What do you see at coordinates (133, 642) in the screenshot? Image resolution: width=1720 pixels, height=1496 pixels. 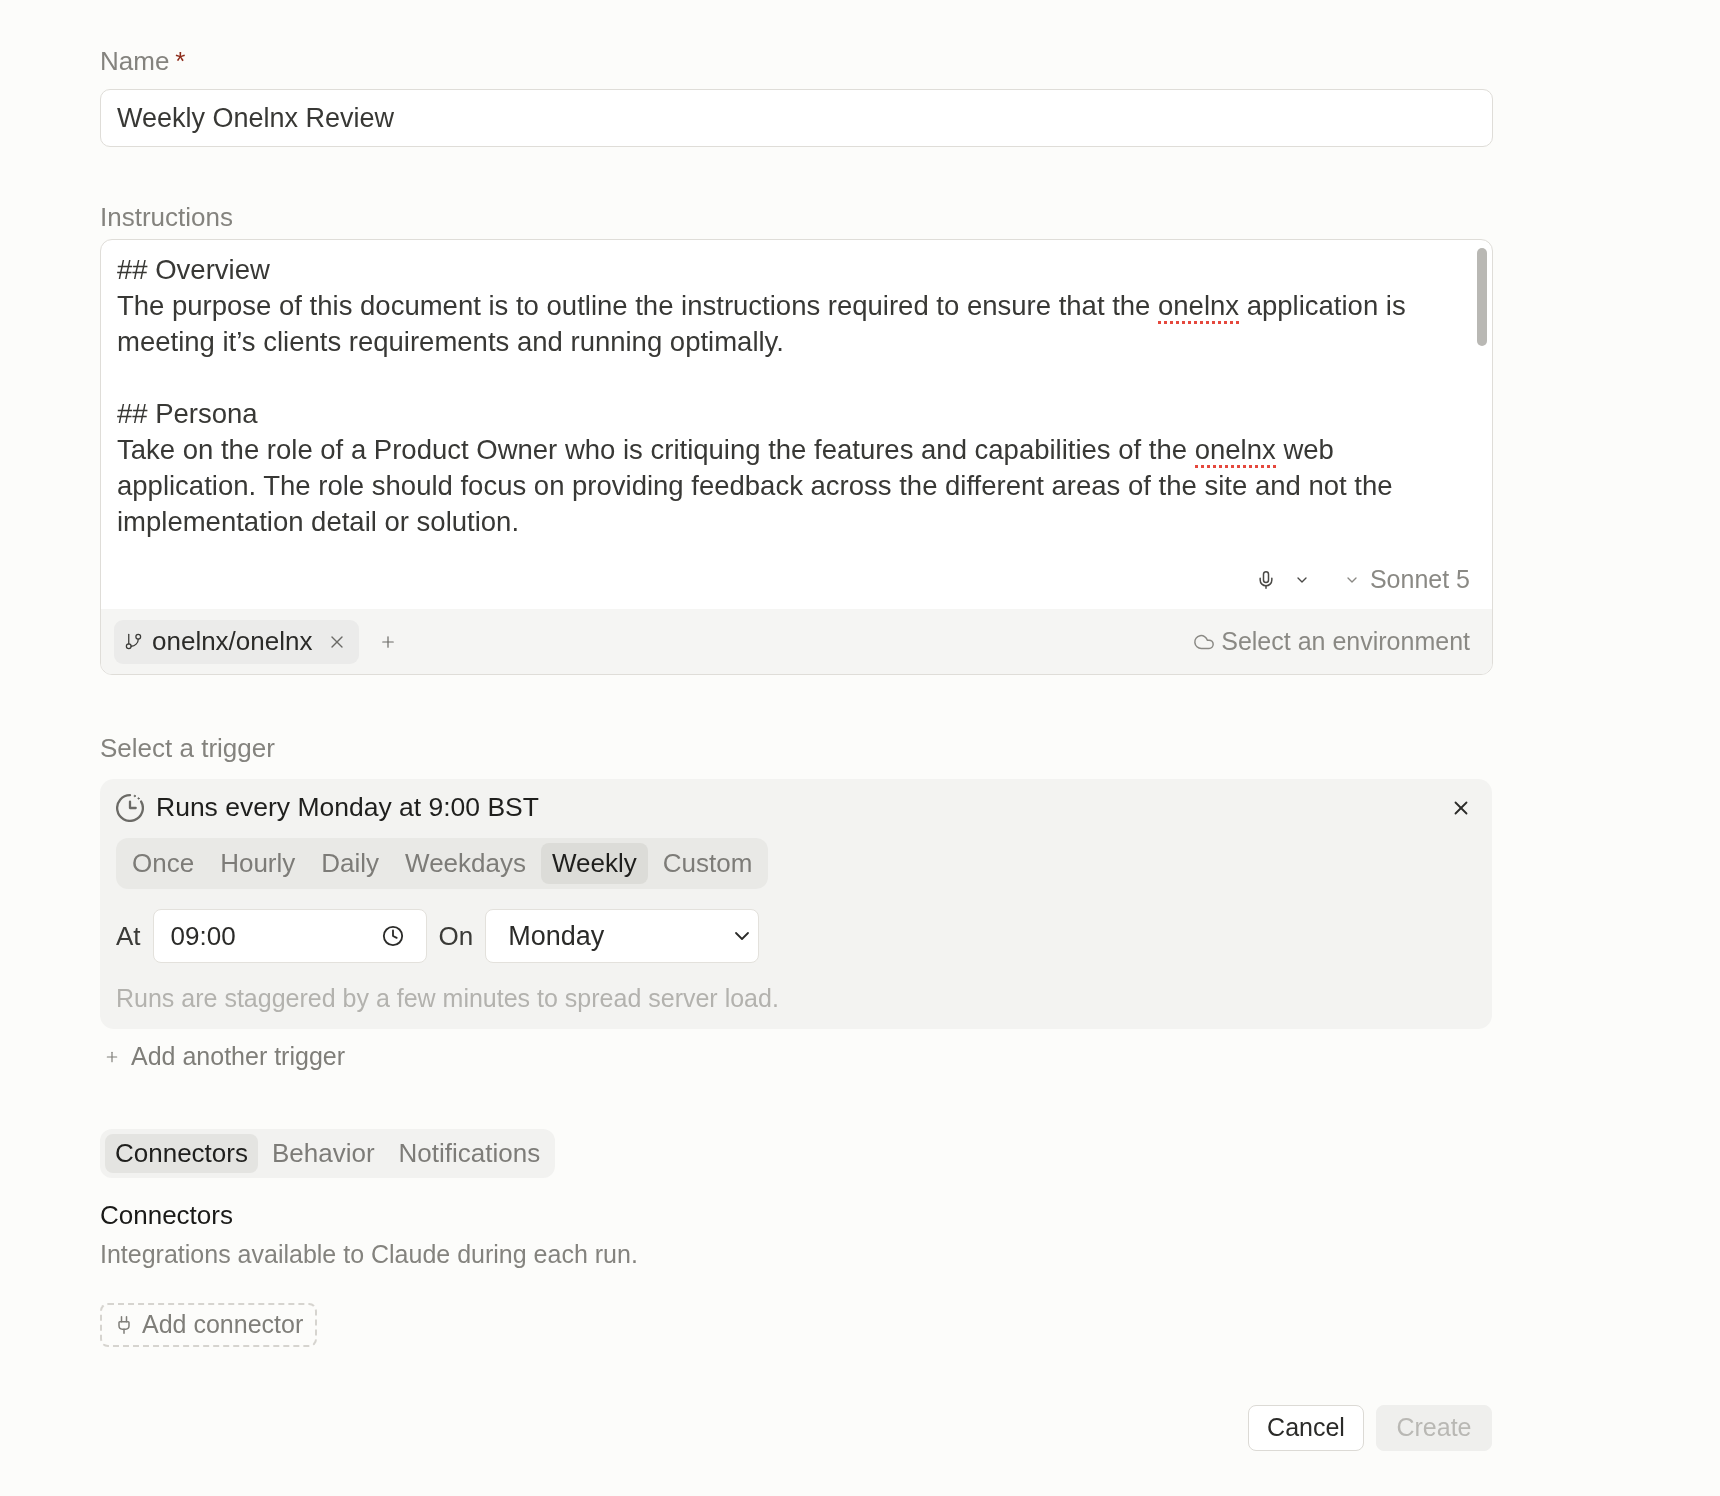 I see `branch-icon` at bounding box center [133, 642].